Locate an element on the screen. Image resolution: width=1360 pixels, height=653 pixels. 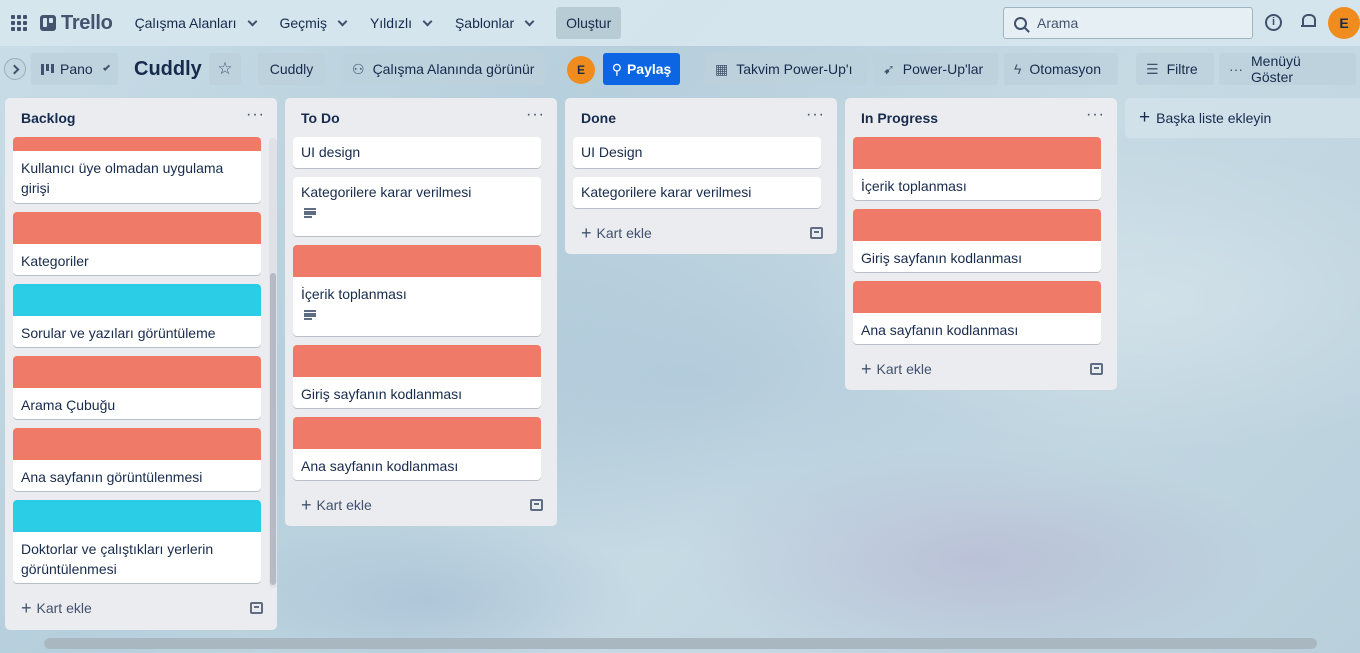
add-person-icon: ⚲ is located at coordinates (616, 68).